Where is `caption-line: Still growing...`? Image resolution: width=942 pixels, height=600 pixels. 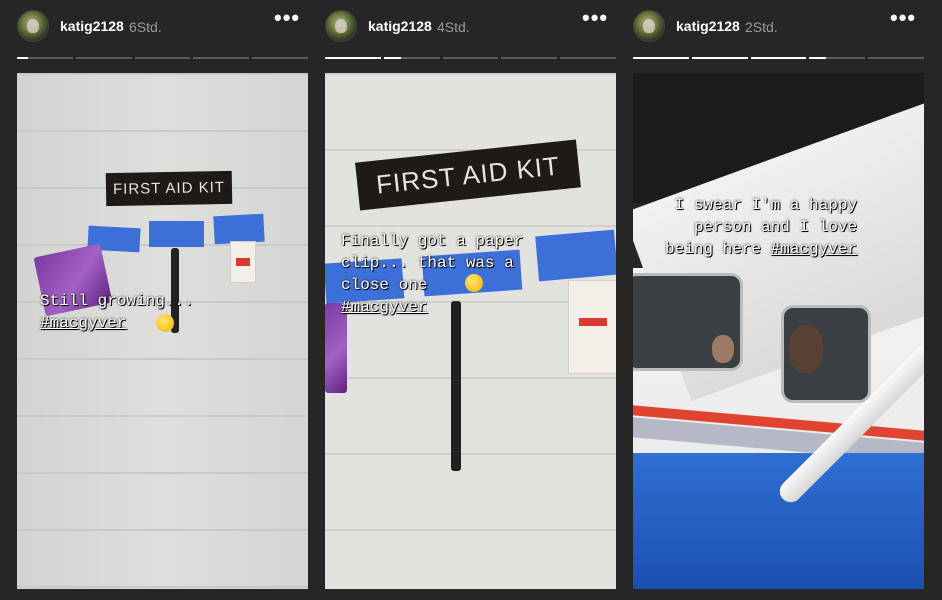
caption-line: Still growing... is located at coordinates (117, 301).